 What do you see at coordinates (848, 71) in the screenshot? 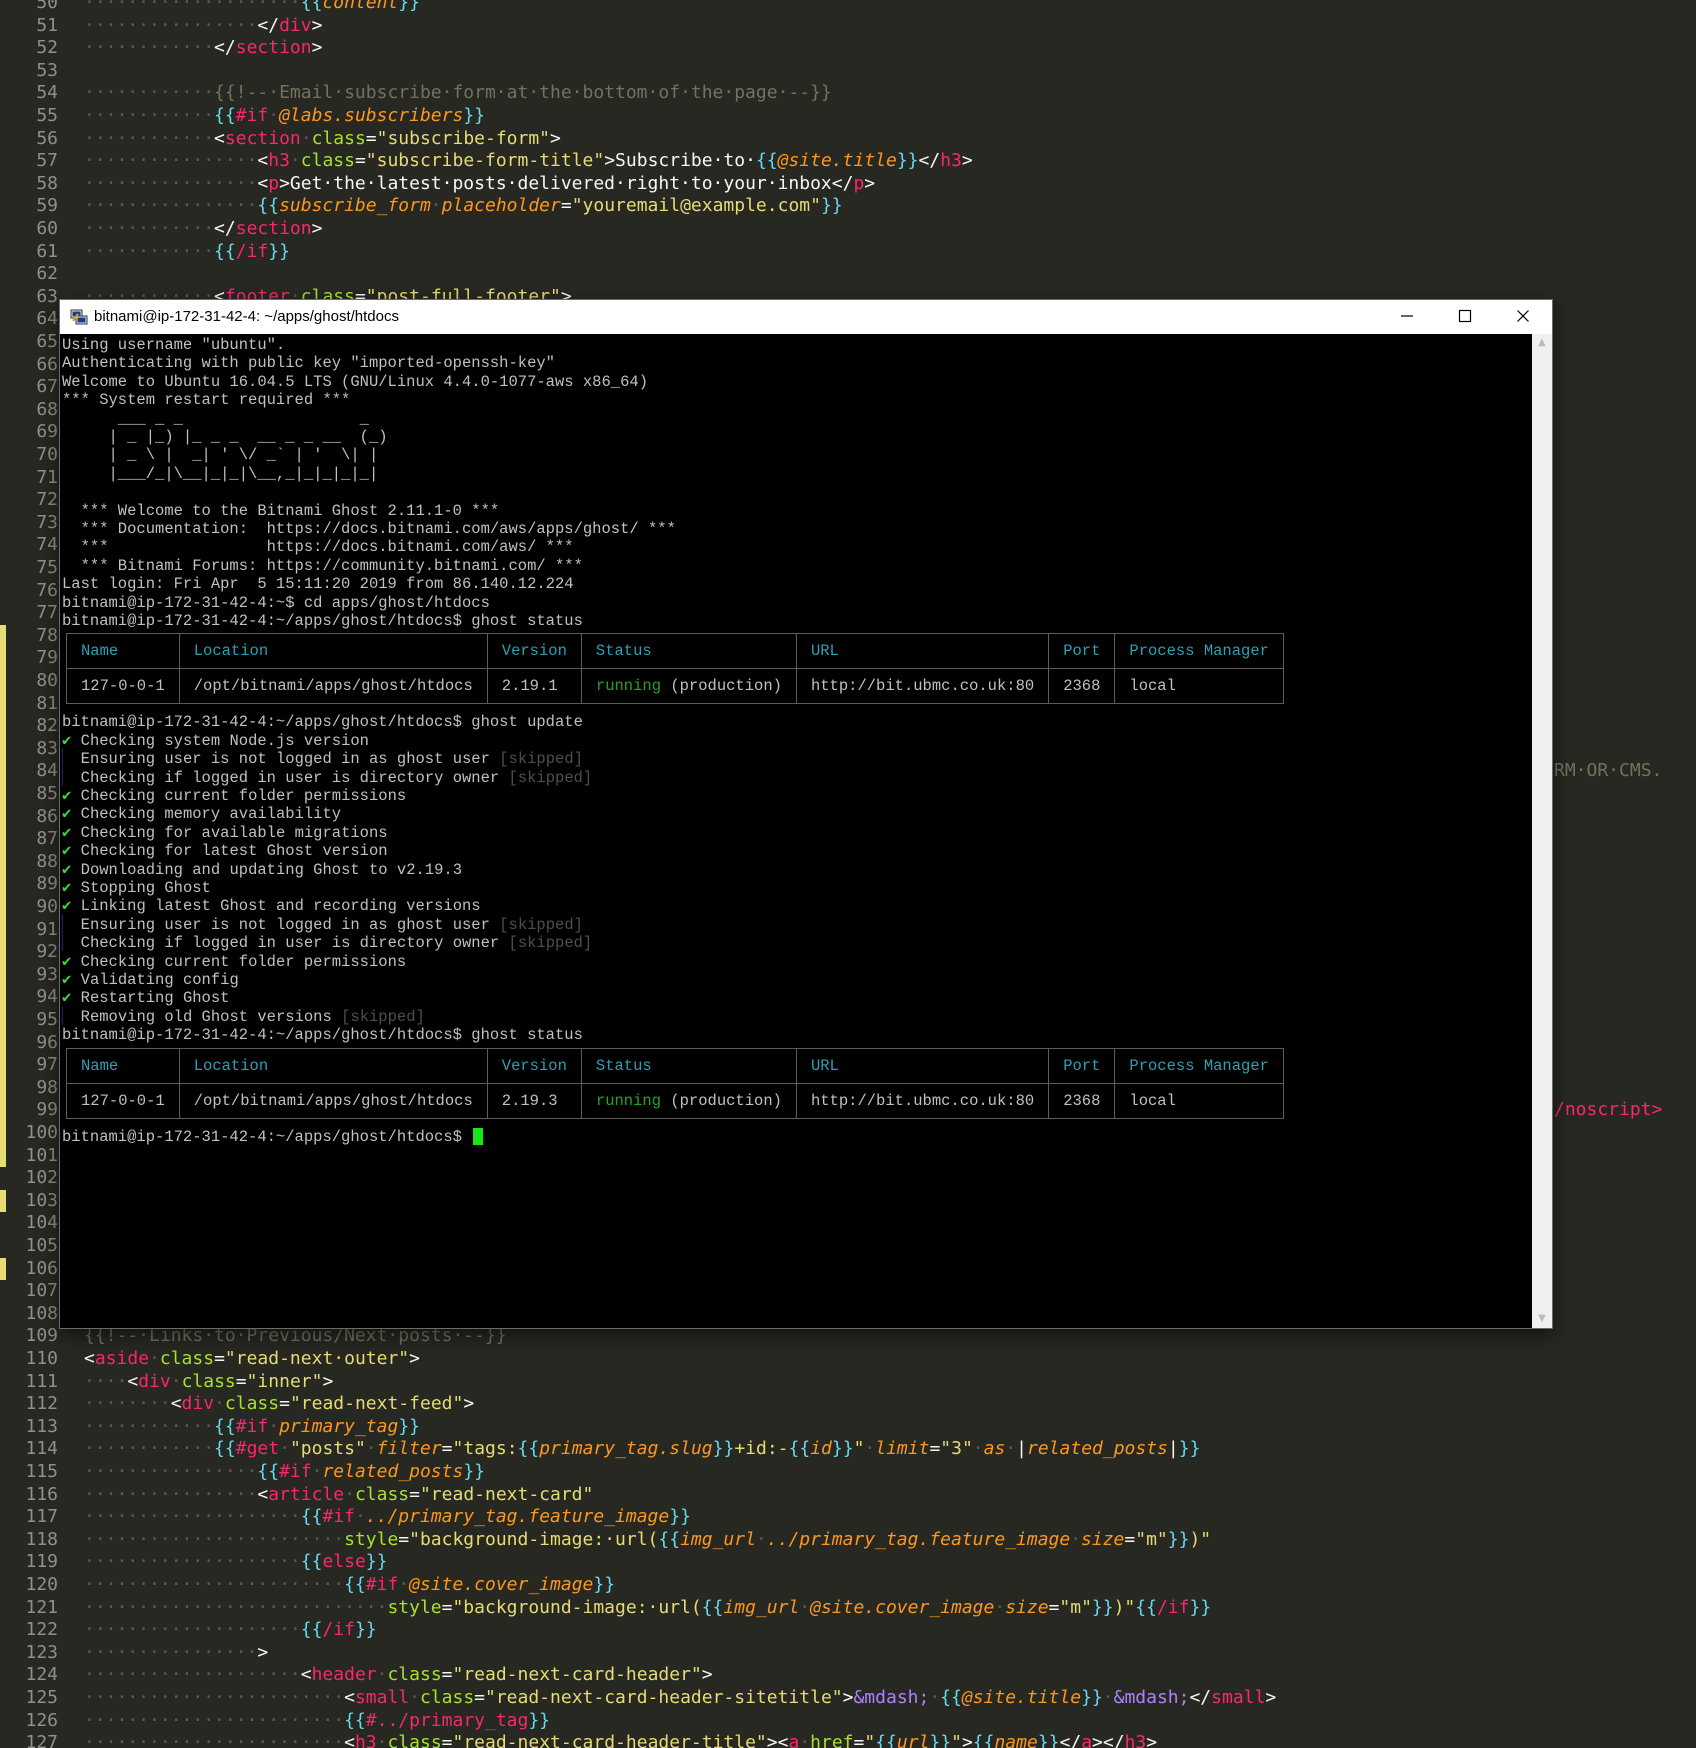
I see `editor-line: 53` at bounding box center [848, 71].